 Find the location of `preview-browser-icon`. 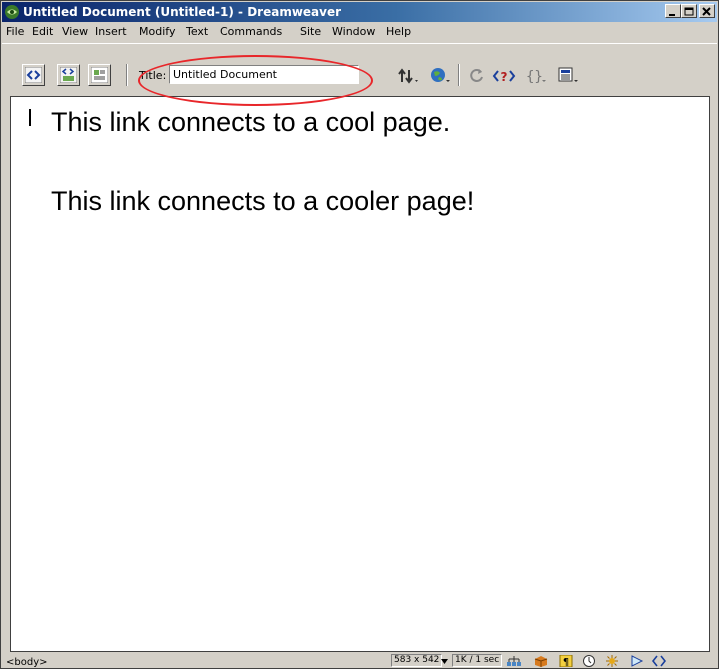

preview-browser-icon is located at coordinates (441, 75).